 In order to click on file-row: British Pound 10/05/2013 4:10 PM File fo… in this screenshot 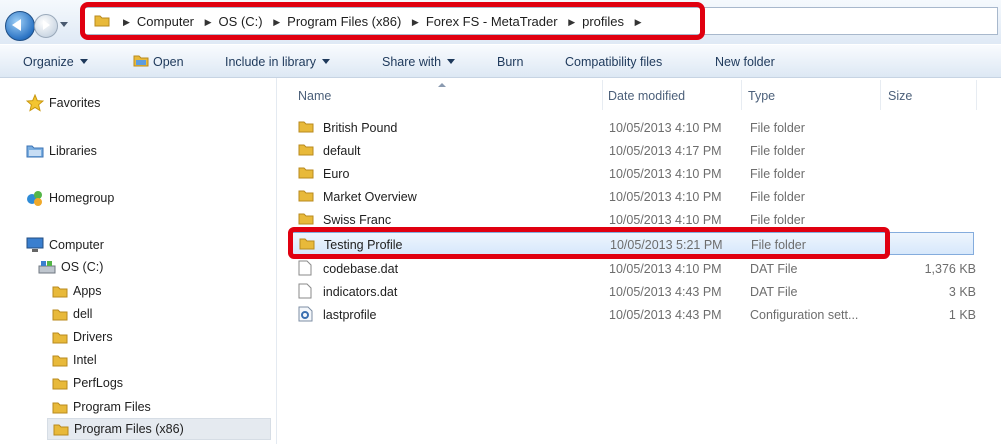, I will do `click(633, 127)`.